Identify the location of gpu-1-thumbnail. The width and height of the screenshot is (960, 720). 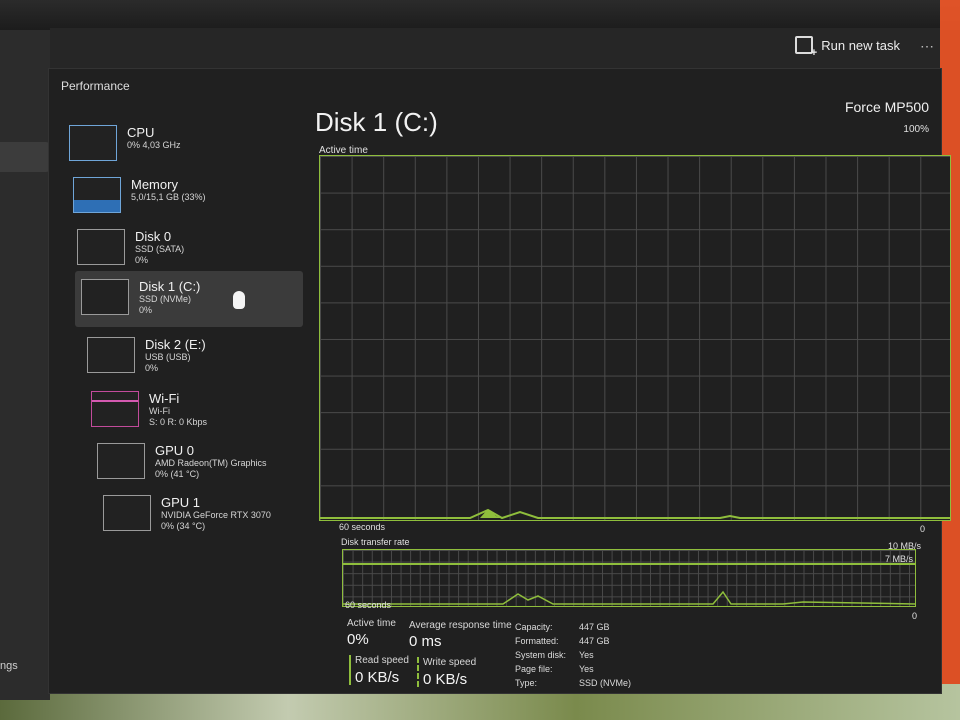
(127, 513).